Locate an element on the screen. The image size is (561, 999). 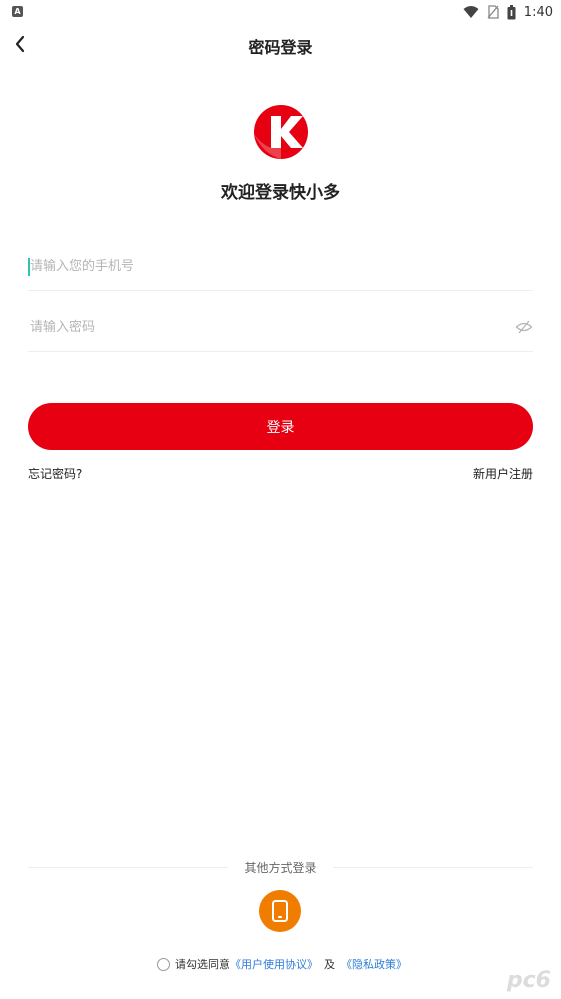
nav-bar: 密码登录 is located at coordinates (280, 44).